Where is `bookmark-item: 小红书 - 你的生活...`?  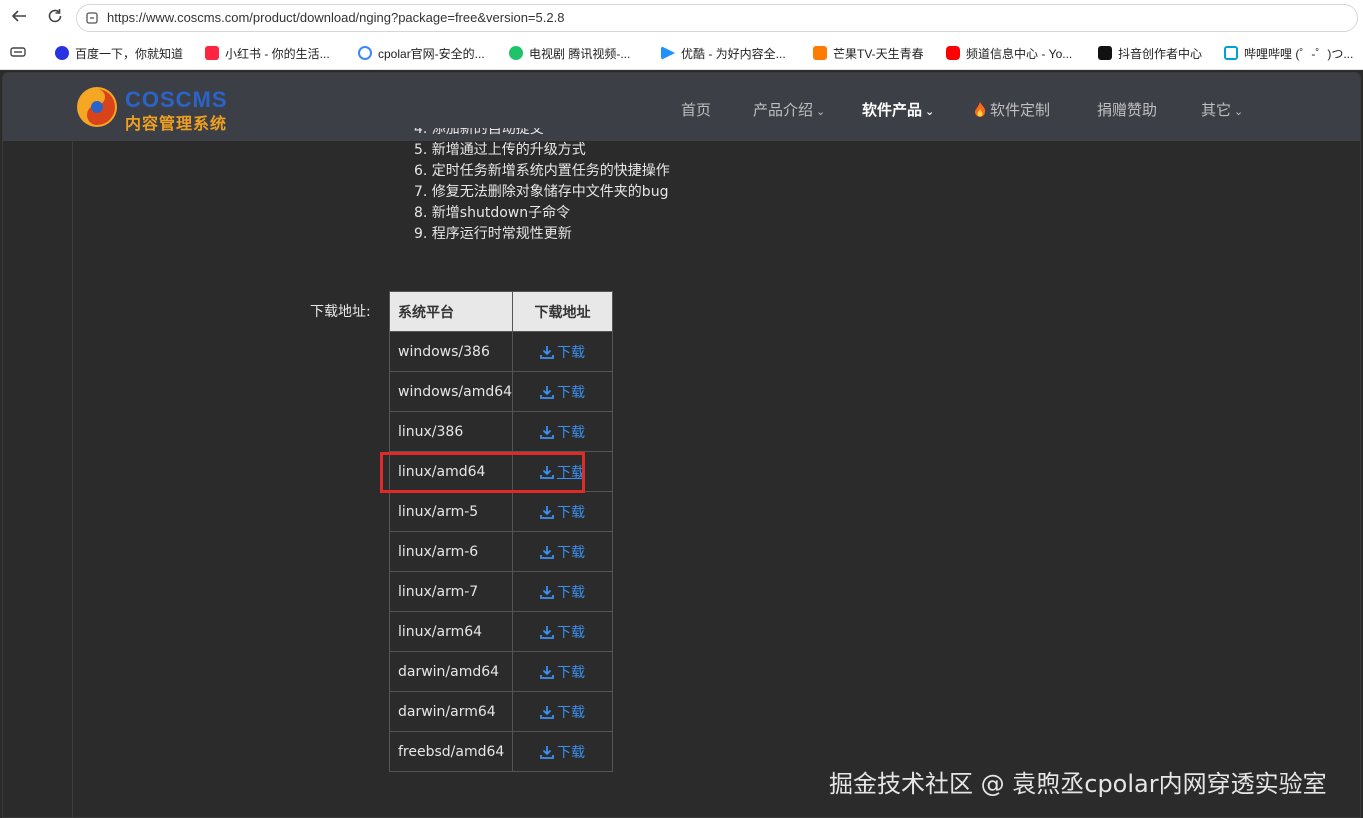 bookmark-item: 小红书 - 你的生活... is located at coordinates (267, 54).